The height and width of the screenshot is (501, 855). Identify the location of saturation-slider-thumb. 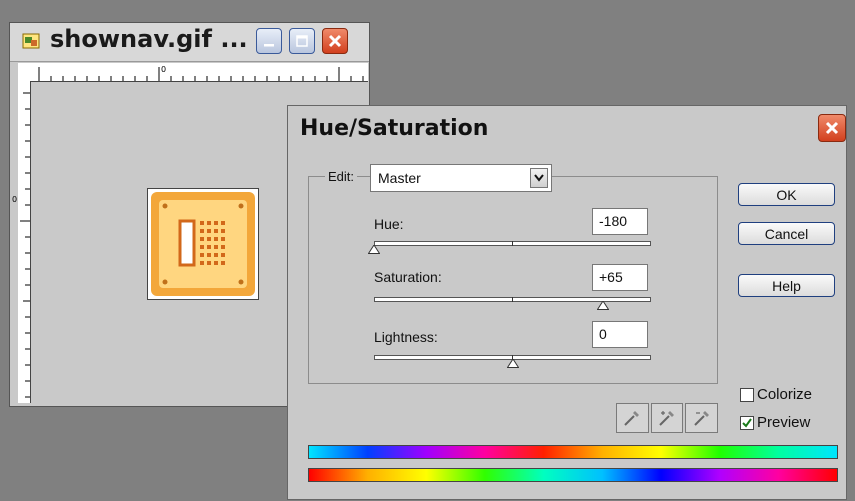
(602, 305).